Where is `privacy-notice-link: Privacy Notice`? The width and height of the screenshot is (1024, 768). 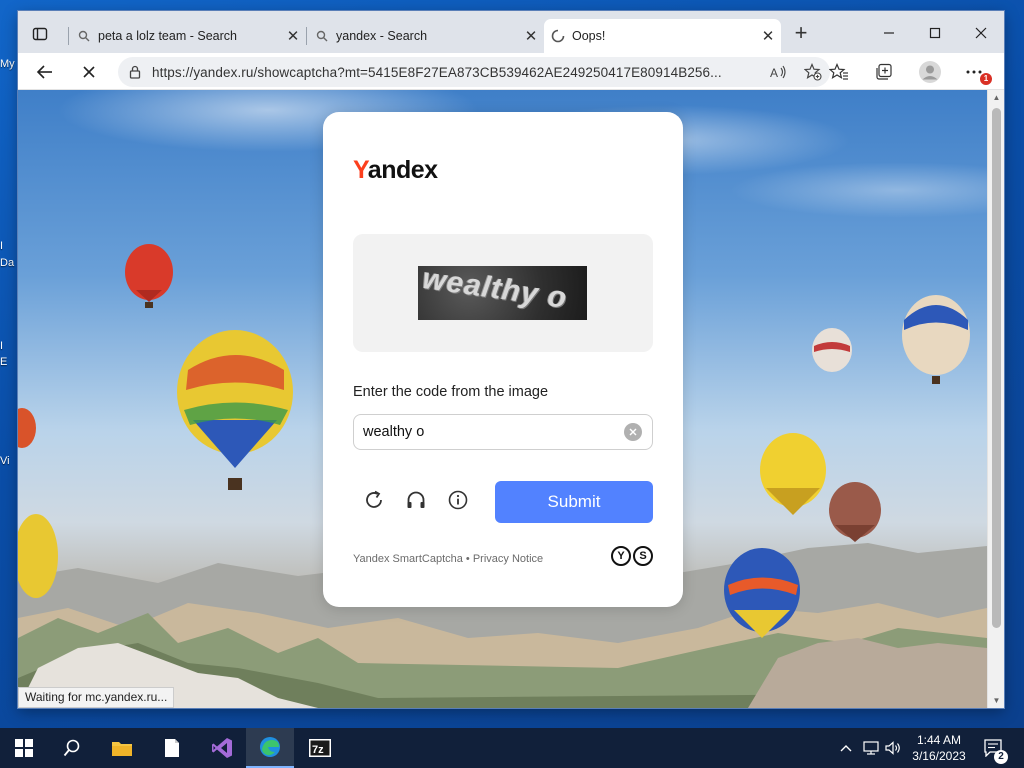 privacy-notice-link: Privacy Notice is located at coordinates (508, 559).